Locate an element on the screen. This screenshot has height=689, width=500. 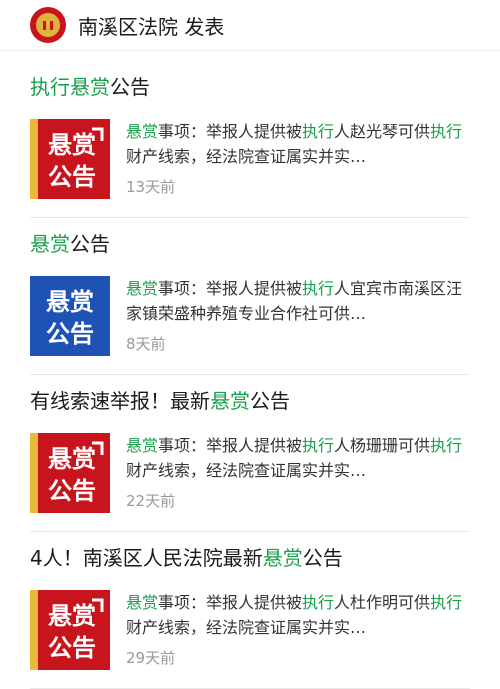
publish-time: 13天前 is located at coordinates (151, 187).